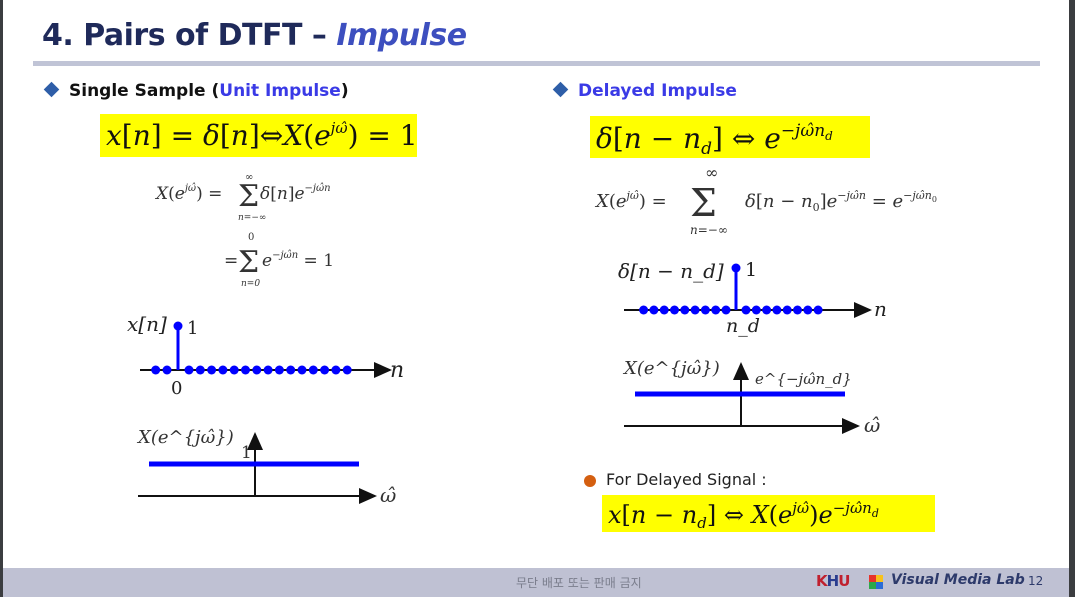 This screenshot has height=597, width=1075. Describe the element at coordinates (822, 581) in the screenshot. I see `khu-logo-k: K` at that location.